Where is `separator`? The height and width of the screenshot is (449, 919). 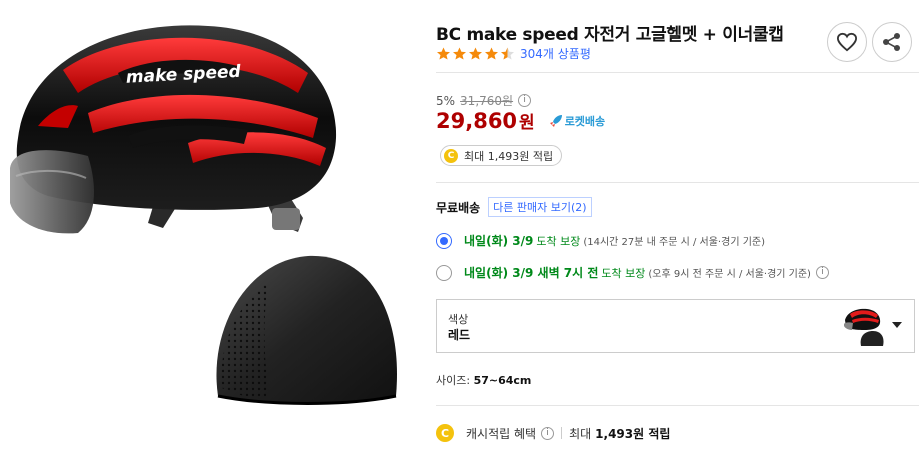
separator is located at coordinates (562, 433).